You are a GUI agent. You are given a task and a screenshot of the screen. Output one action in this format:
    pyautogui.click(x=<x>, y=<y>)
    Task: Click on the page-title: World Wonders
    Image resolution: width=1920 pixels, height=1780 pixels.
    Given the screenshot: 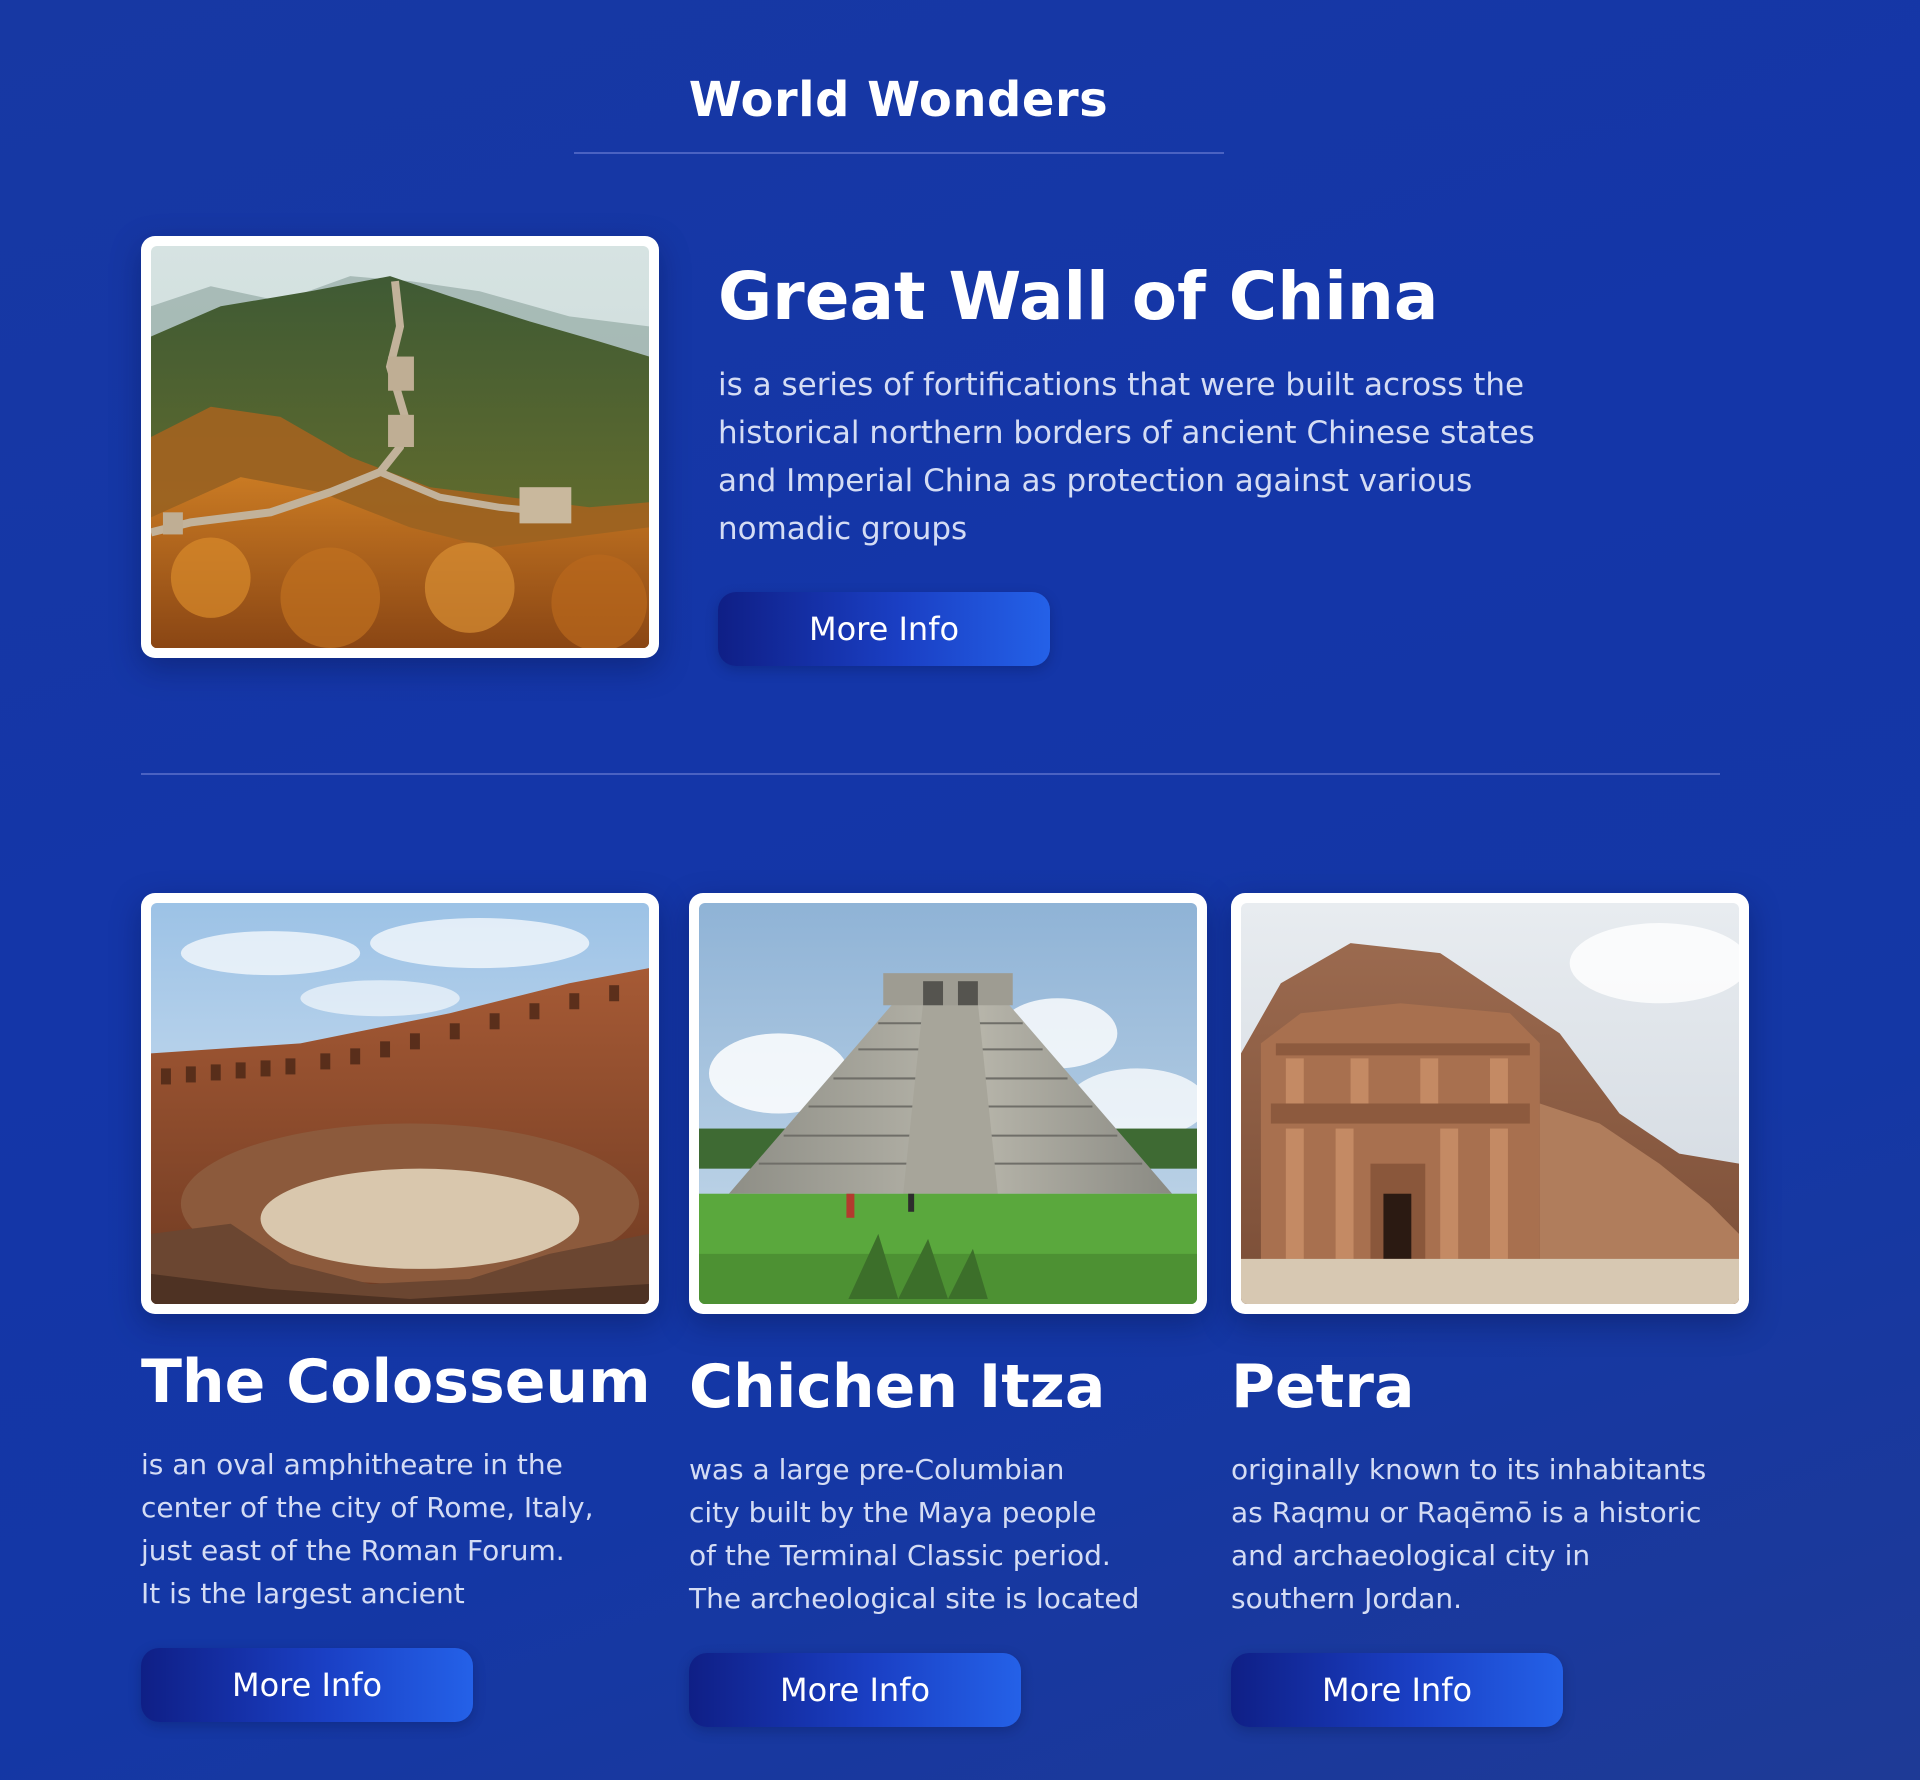 What is the action you would take?
    pyautogui.click(x=898, y=100)
    